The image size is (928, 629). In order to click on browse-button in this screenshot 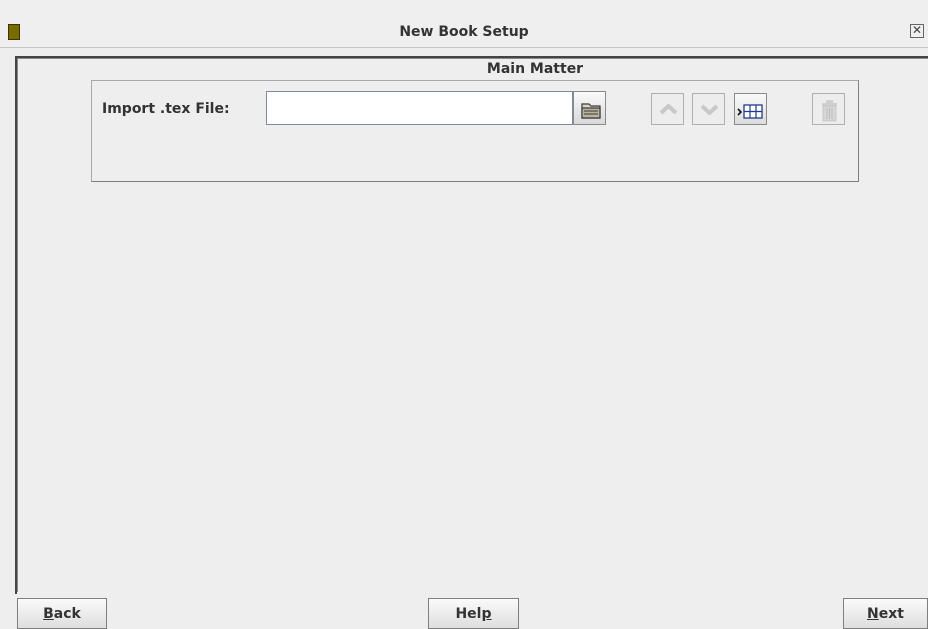, I will do `click(589, 108)`.